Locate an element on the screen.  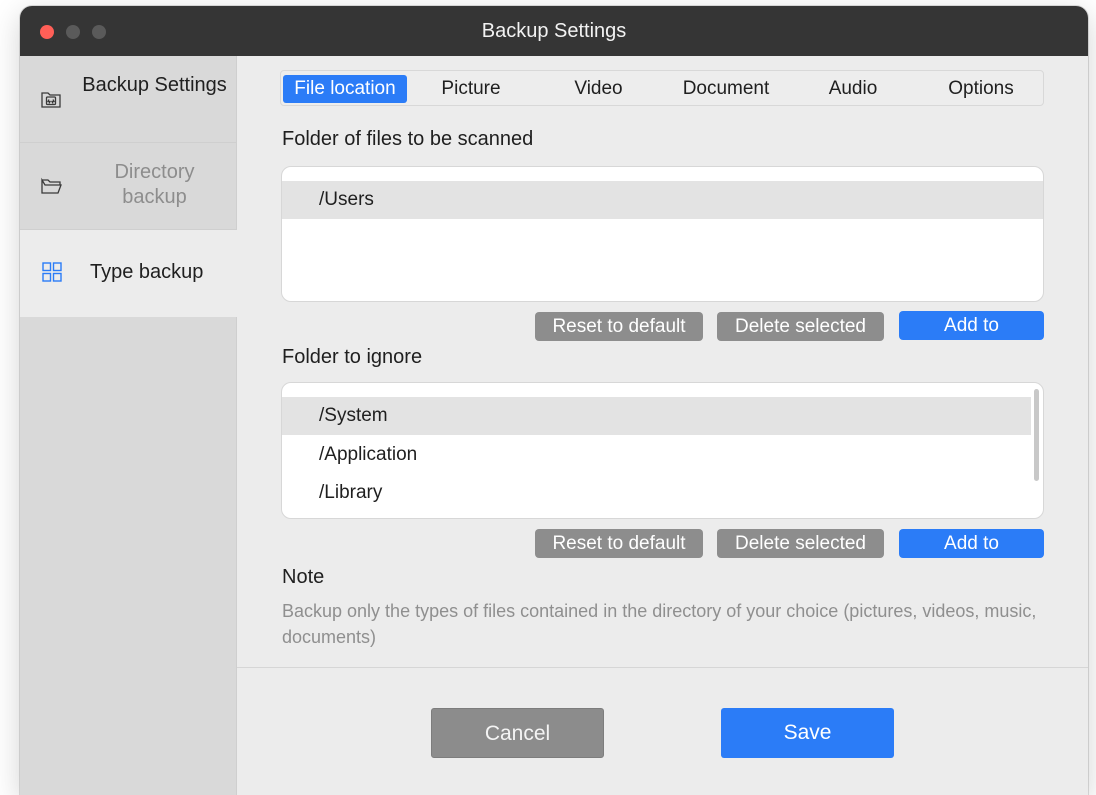
tab-picture: Picture is located at coordinates (471, 89).